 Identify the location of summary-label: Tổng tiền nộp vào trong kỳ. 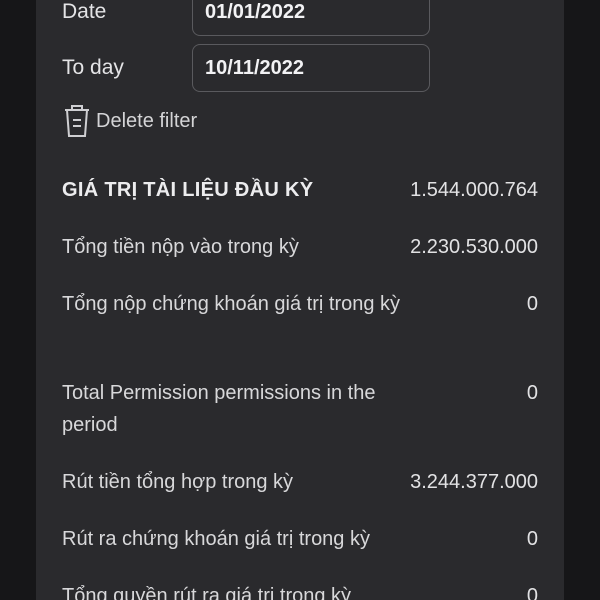
(180, 247).